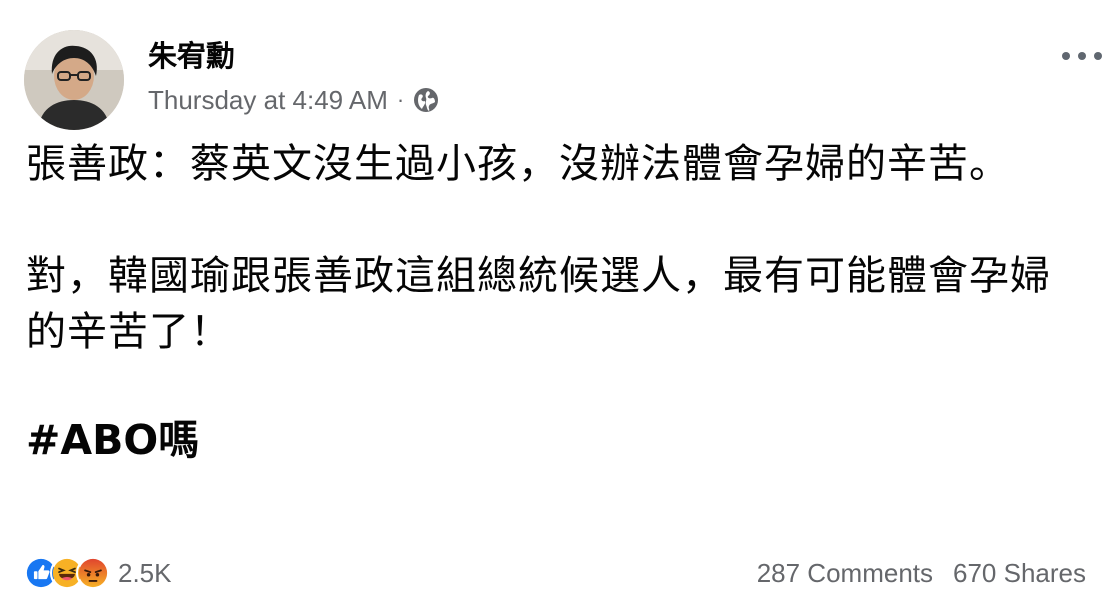 This screenshot has height=613, width=1120. I want to click on avatar-photo, so click(74, 80).